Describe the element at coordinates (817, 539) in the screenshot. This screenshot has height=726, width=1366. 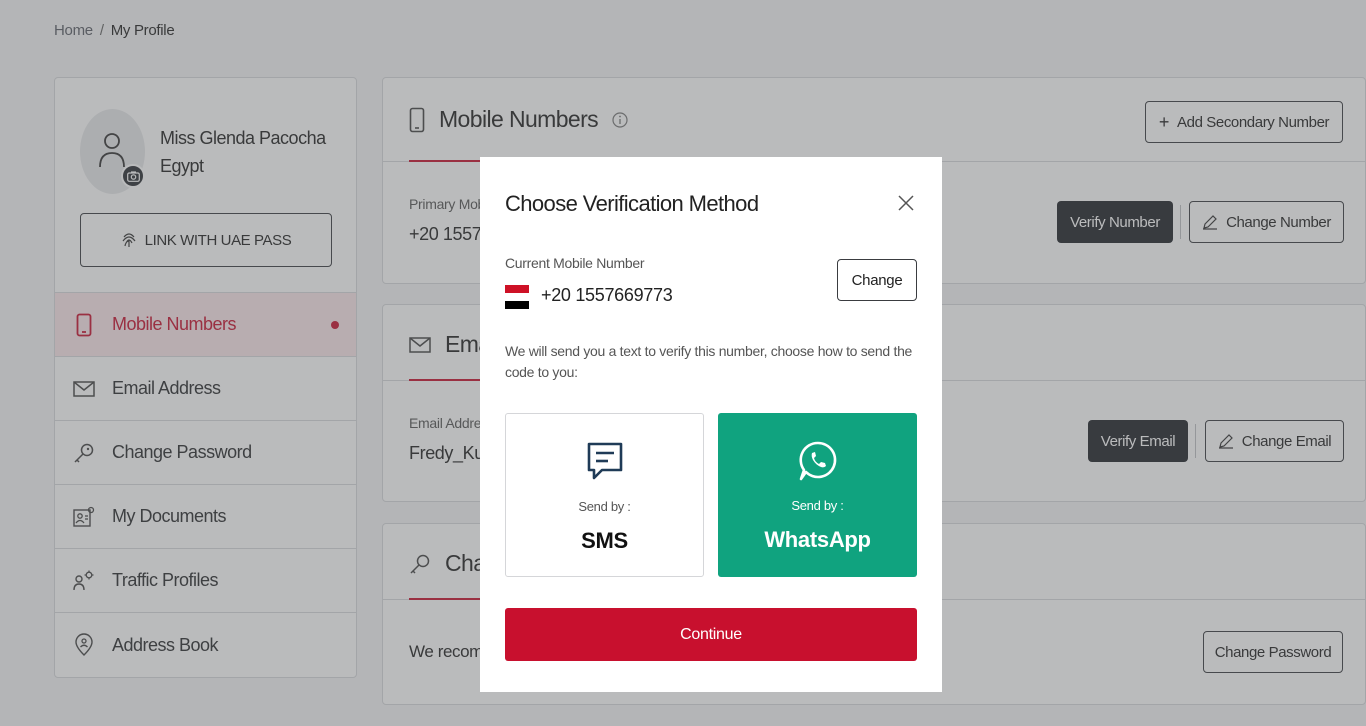
I see `whatsapp-option-label: WhatsApp` at that location.